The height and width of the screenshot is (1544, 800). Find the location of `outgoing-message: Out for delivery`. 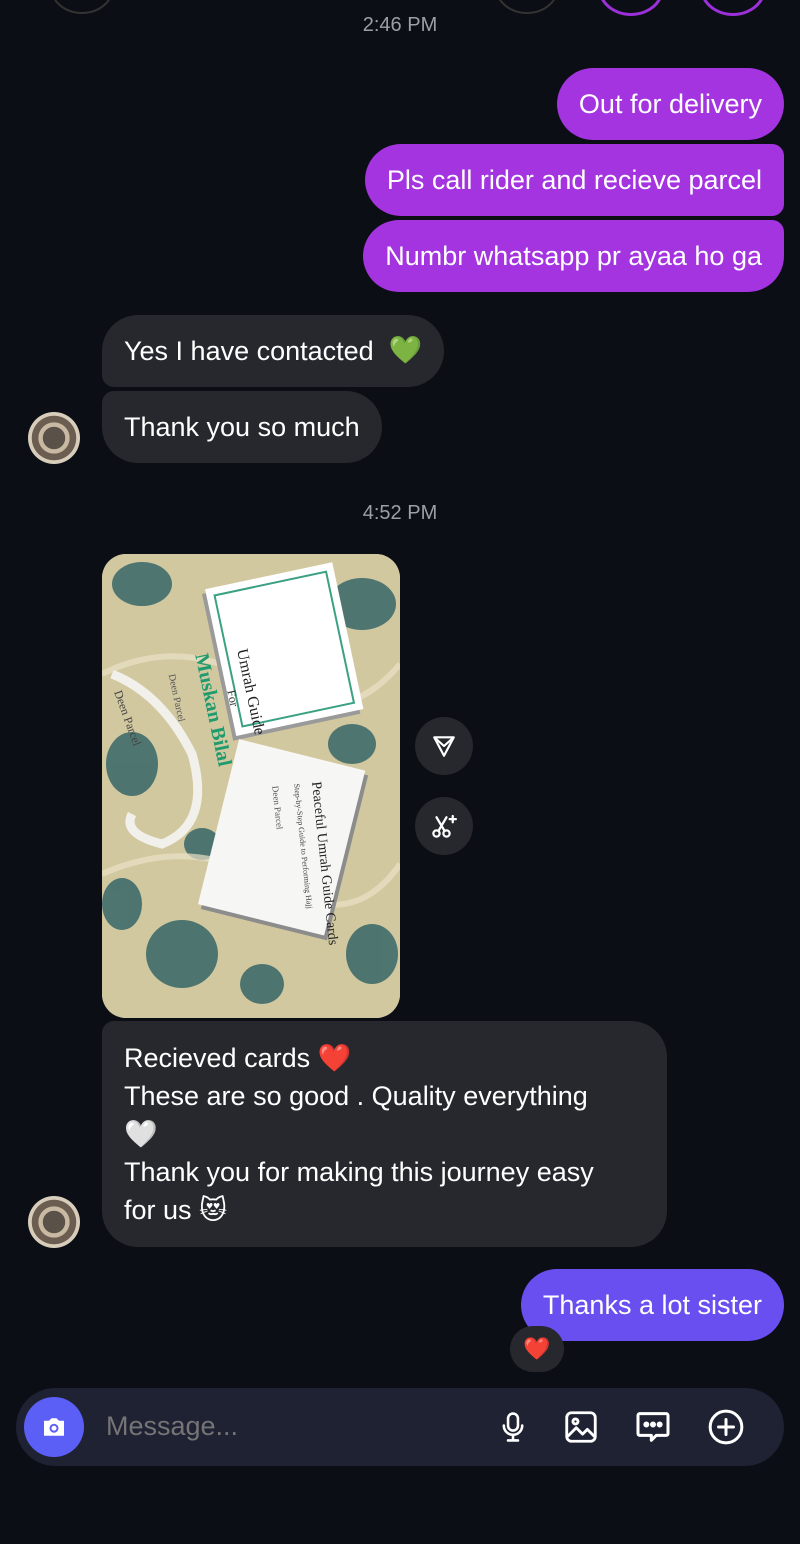

outgoing-message: Out for delivery is located at coordinates (670, 104).